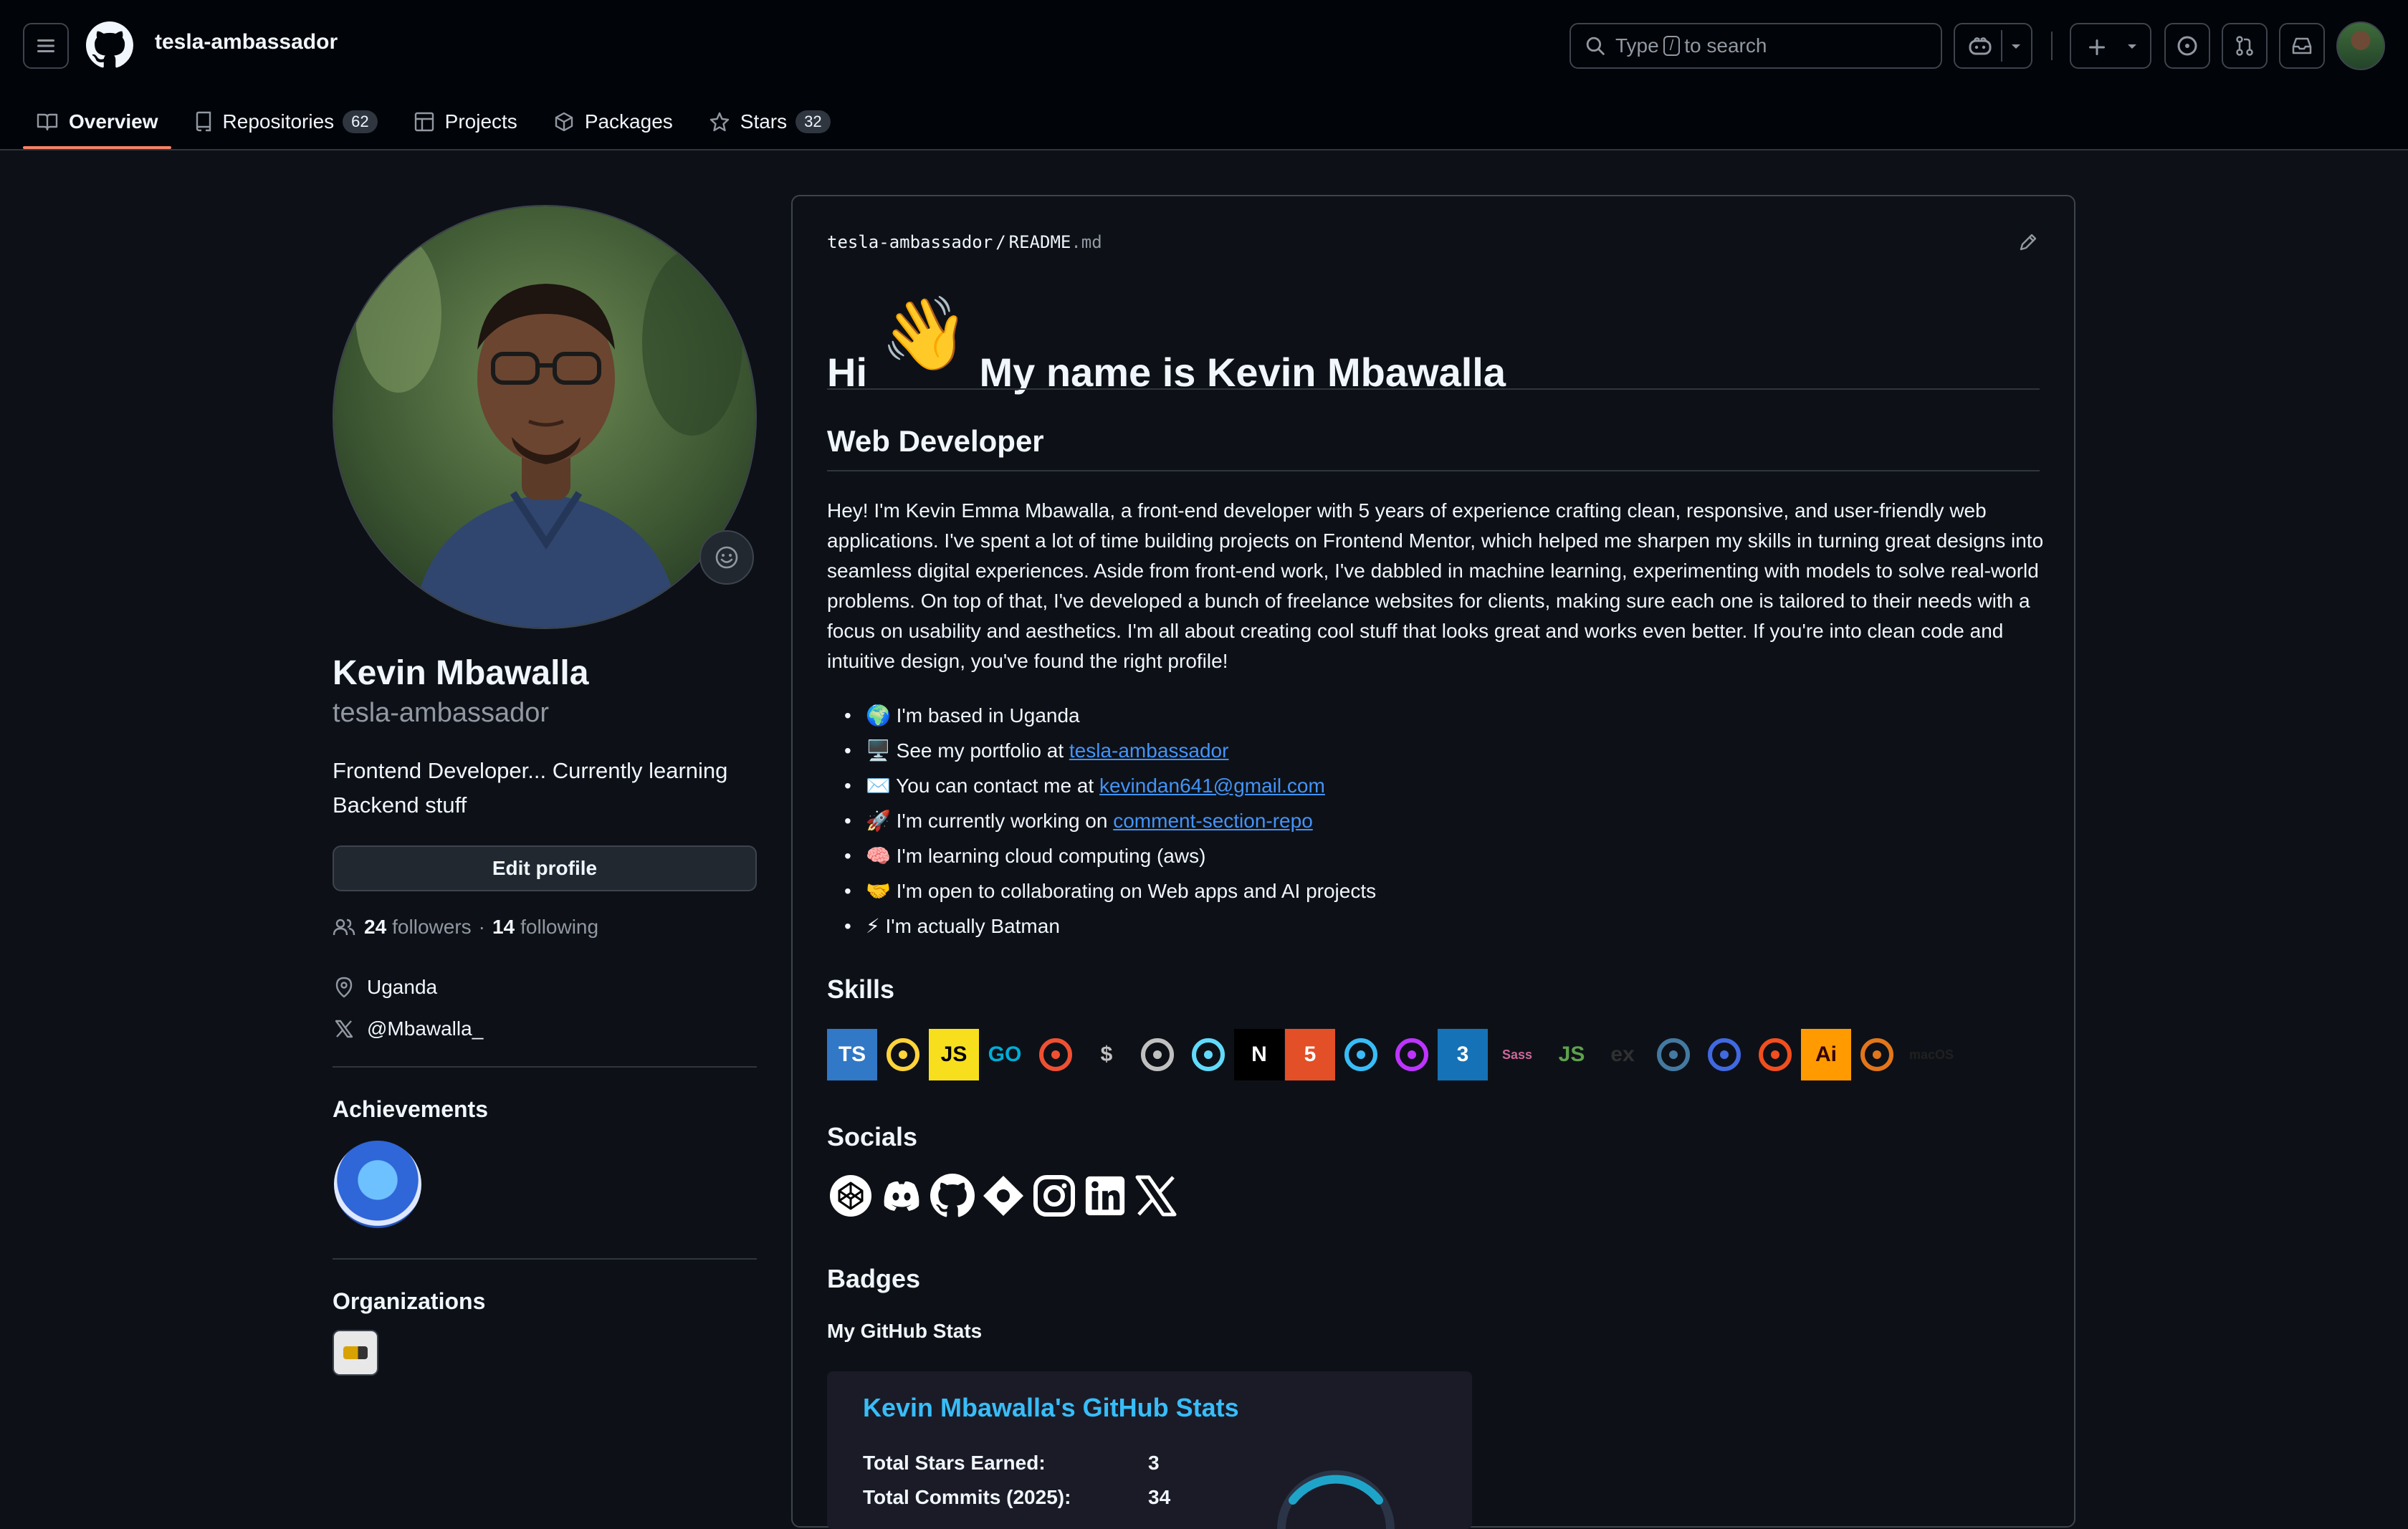  I want to click on menu-button, so click(46, 46).